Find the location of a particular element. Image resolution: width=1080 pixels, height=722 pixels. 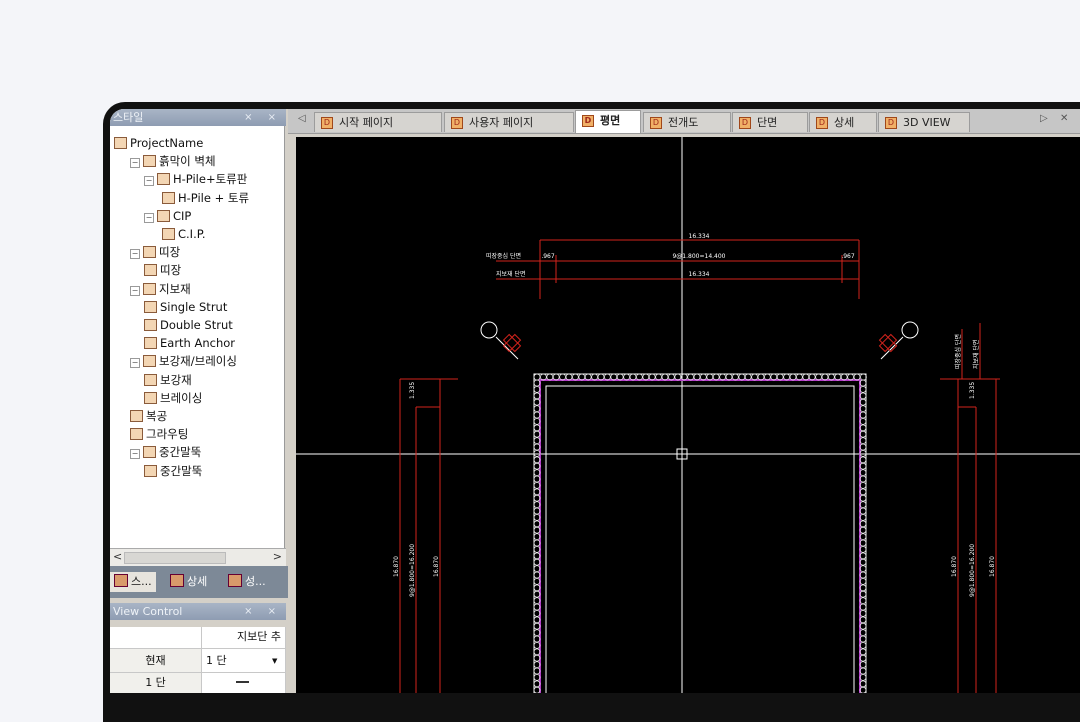

tree-node: − CIP is located at coordinates (167, 216).